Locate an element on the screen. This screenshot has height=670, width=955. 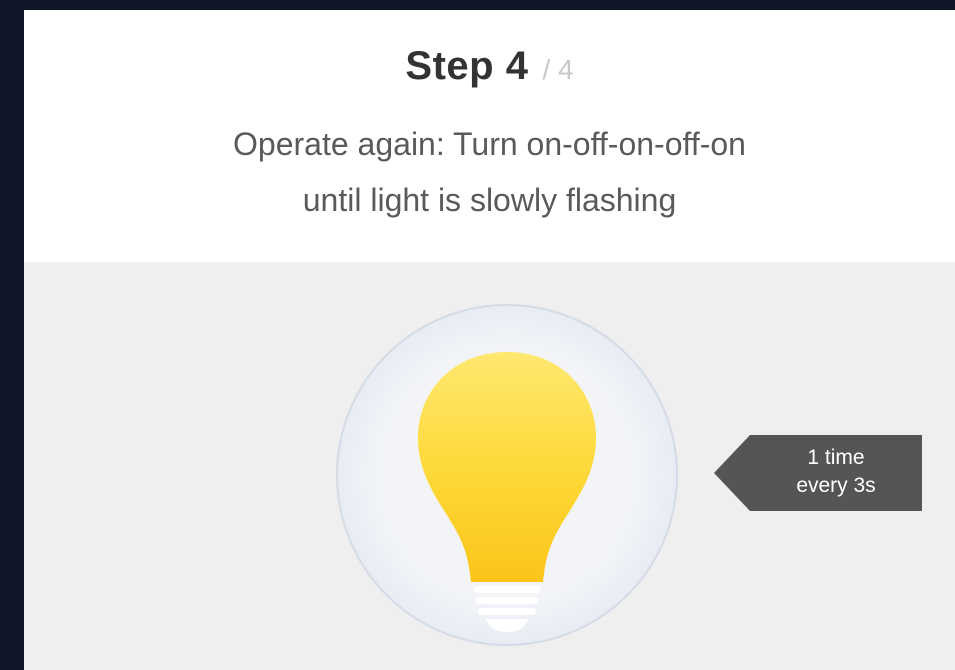
flash-rate-badge: 1 time every 3s is located at coordinates (818, 473).